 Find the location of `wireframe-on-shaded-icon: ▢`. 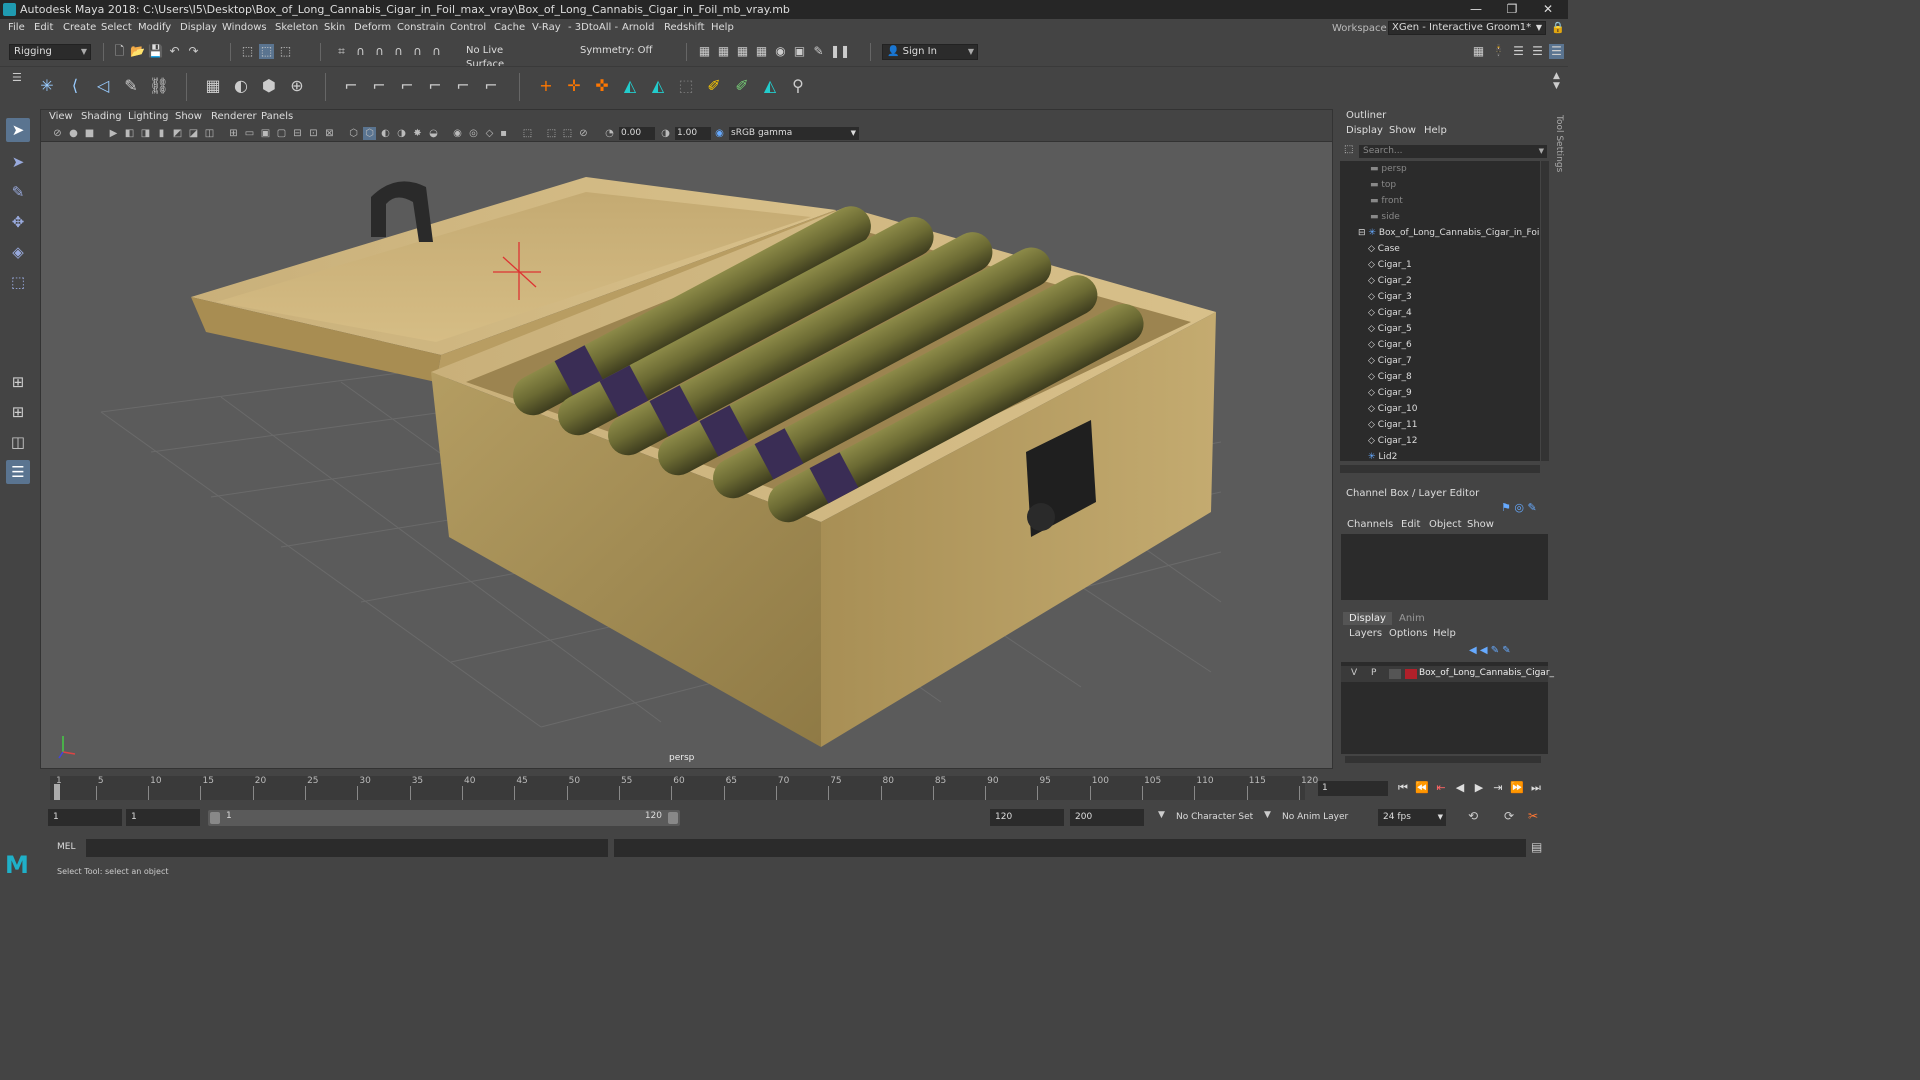

wireframe-on-shaded-icon: ▢ is located at coordinates (281, 133).